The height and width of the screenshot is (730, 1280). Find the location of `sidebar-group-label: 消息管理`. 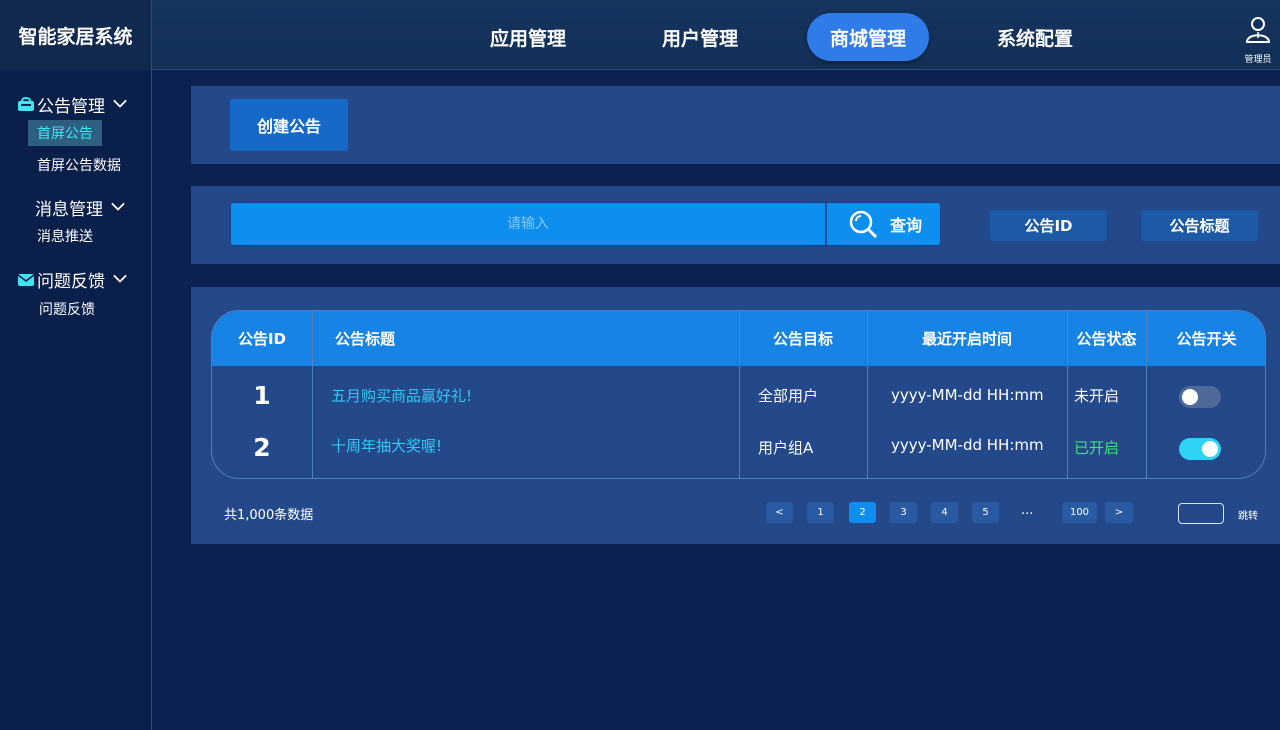

sidebar-group-label: 消息管理 is located at coordinates (69, 209).